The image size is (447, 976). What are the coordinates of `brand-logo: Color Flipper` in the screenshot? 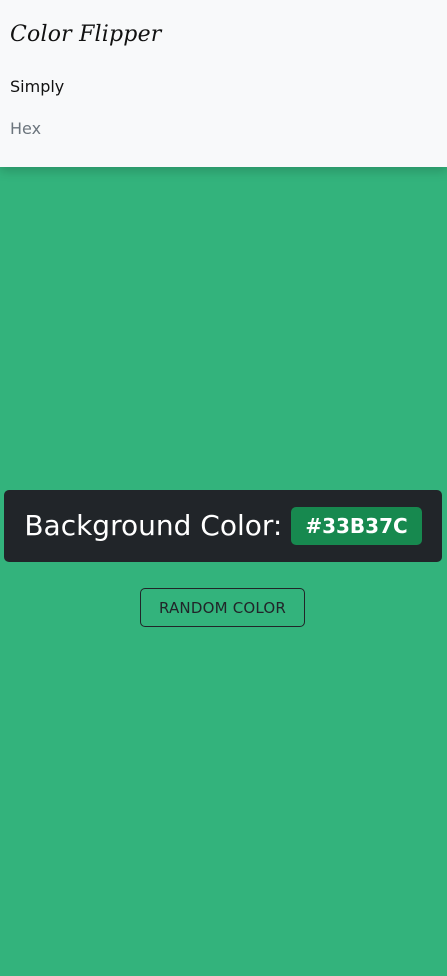 It's located at (86, 34).